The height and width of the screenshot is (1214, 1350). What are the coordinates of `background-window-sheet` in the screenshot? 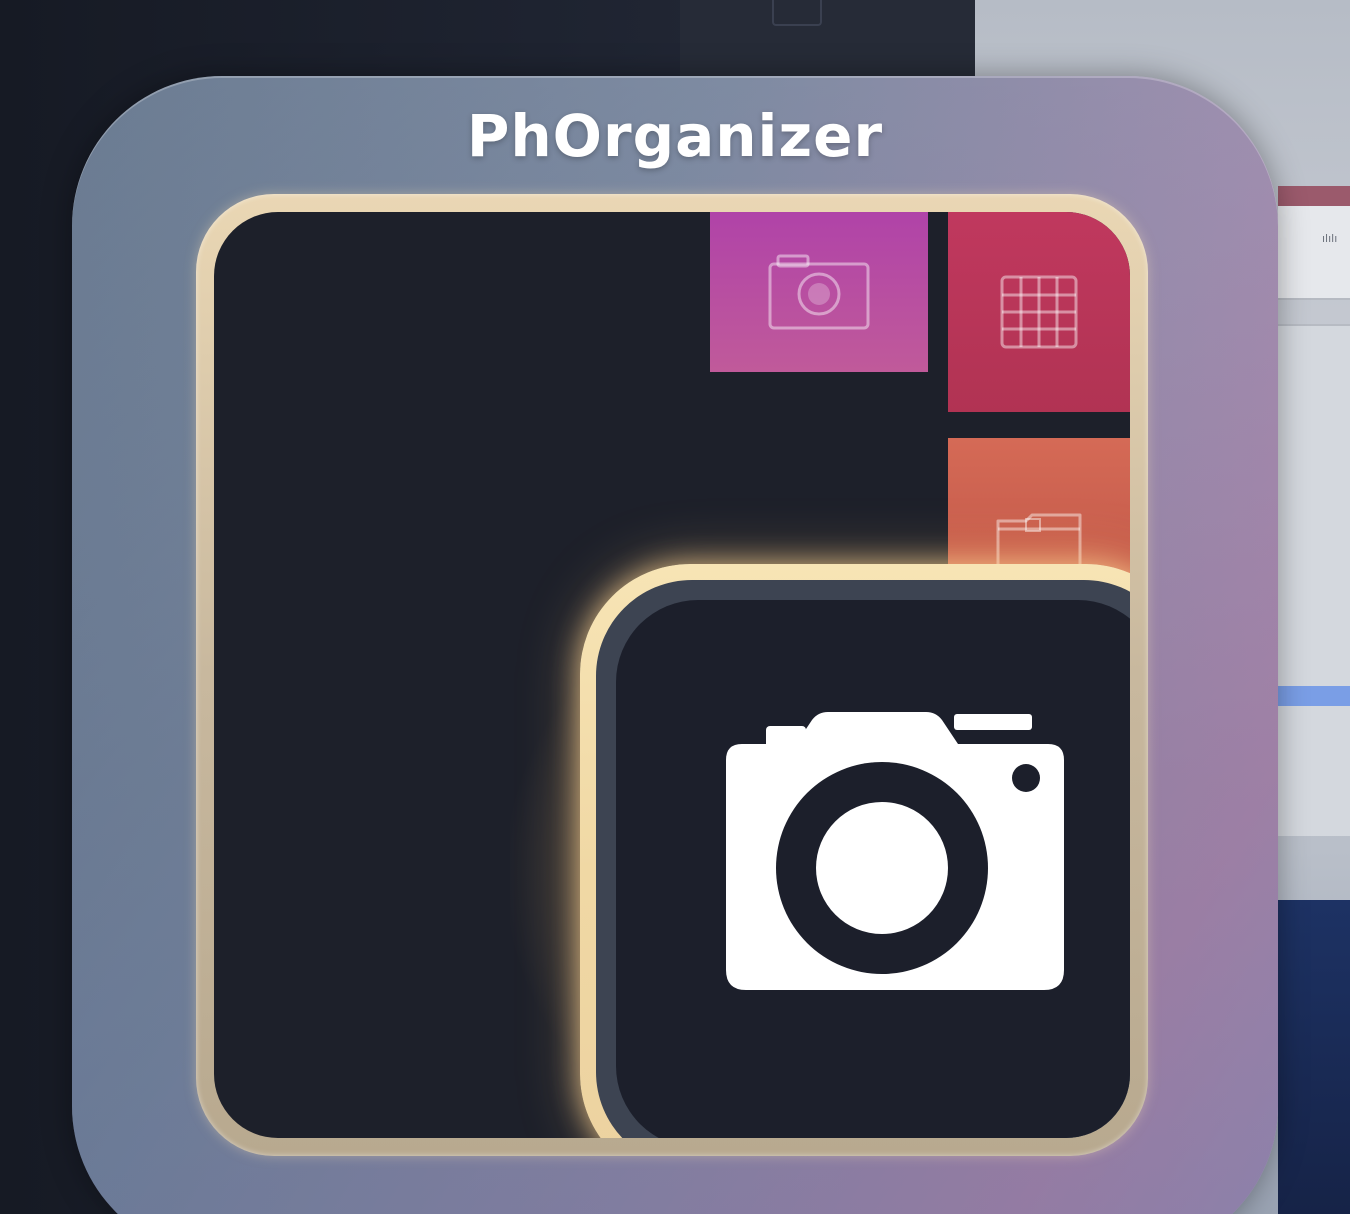 It's located at (1314, 253).